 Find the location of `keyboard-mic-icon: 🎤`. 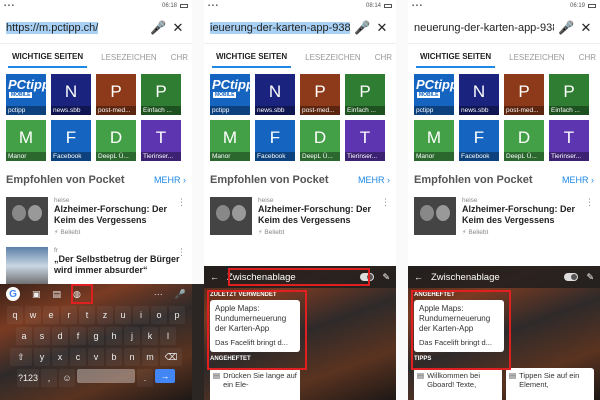

keyboard-mic-icon: 🎤 is located at coordinates (180, 294).